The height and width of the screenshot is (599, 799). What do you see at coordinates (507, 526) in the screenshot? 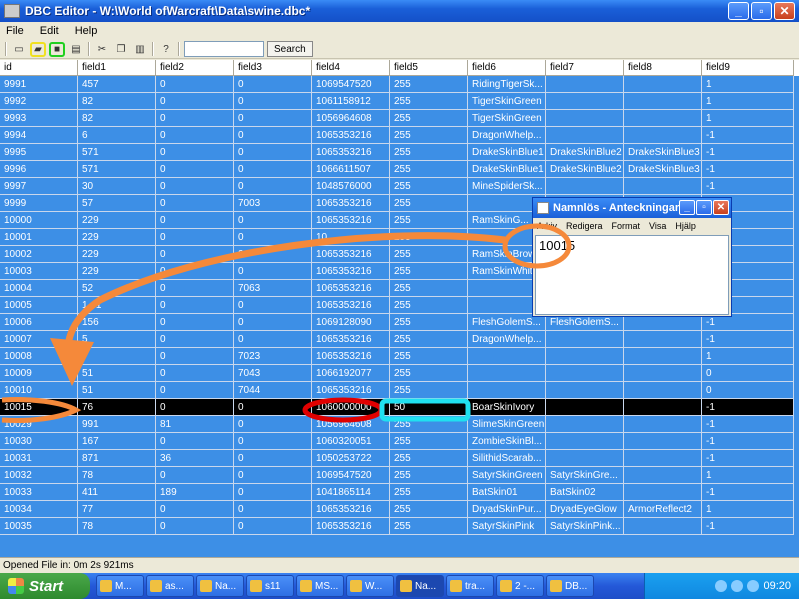
I see `table-cell: SatyrSkinPink` at bounding box center [507, 526].